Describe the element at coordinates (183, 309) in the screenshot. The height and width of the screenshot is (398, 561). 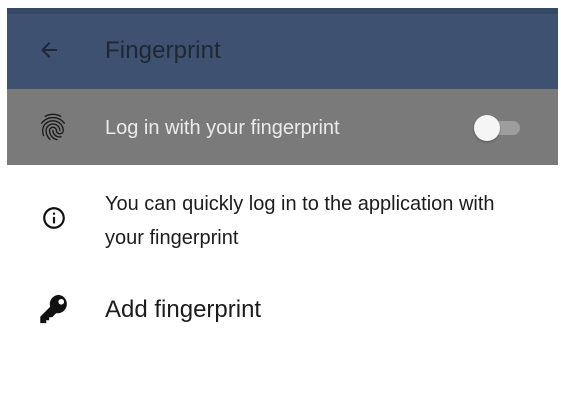
I see `add-fingerprint-label: Add fingerprint` at that location.